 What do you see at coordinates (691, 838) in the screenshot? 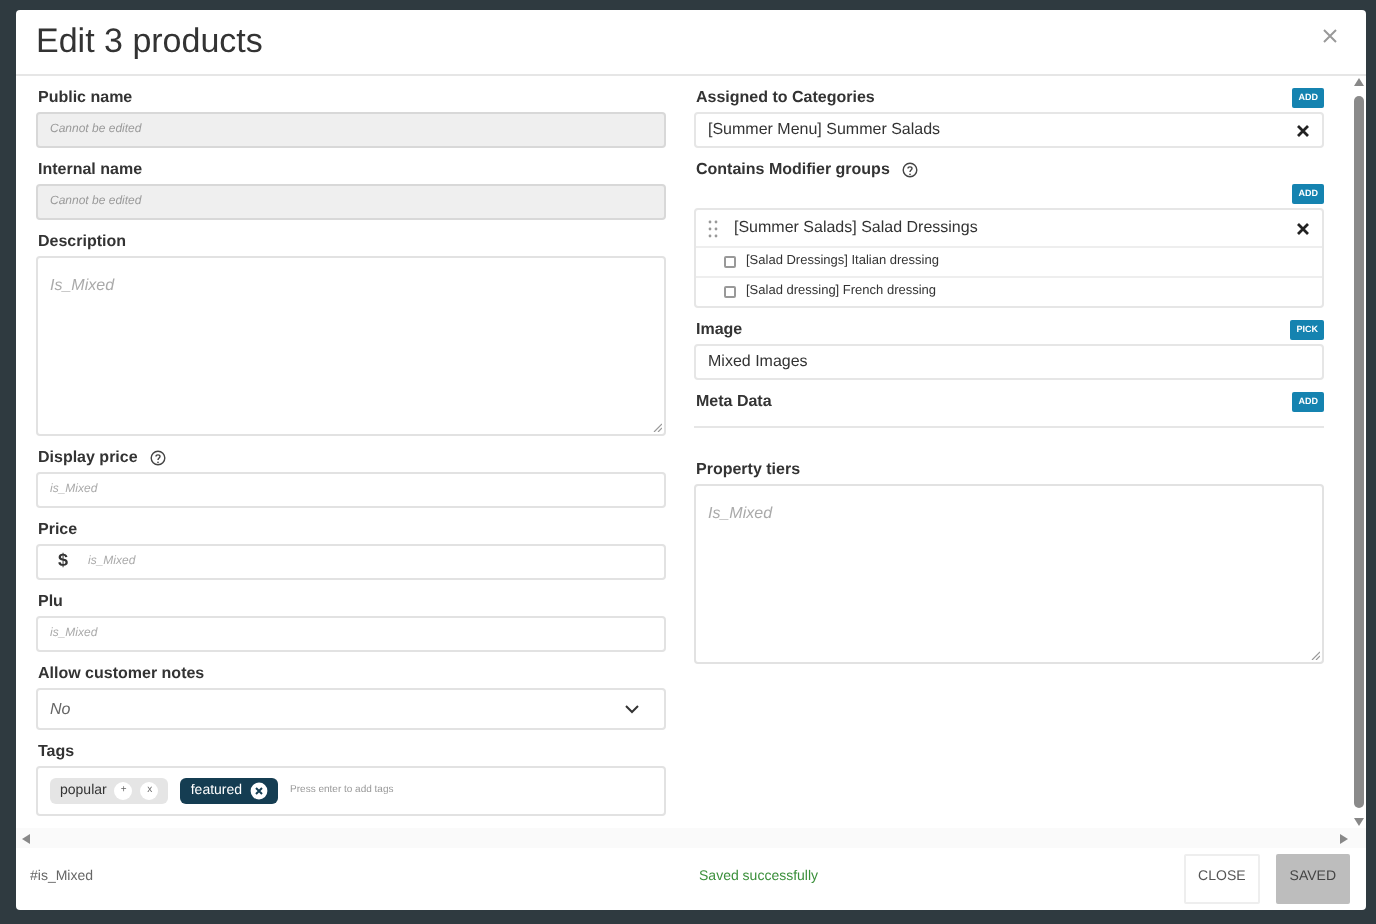
I see `horizontal-scrollbar` at bounding box center [691, 838].